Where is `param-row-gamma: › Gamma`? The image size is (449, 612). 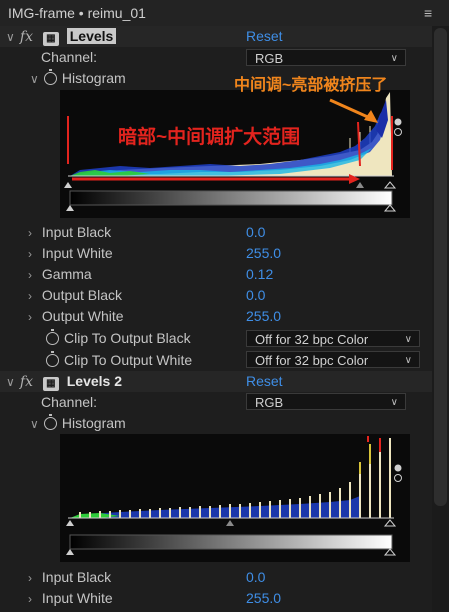 param-row-gamma: › Gamma is located at coordinates (60, 274).